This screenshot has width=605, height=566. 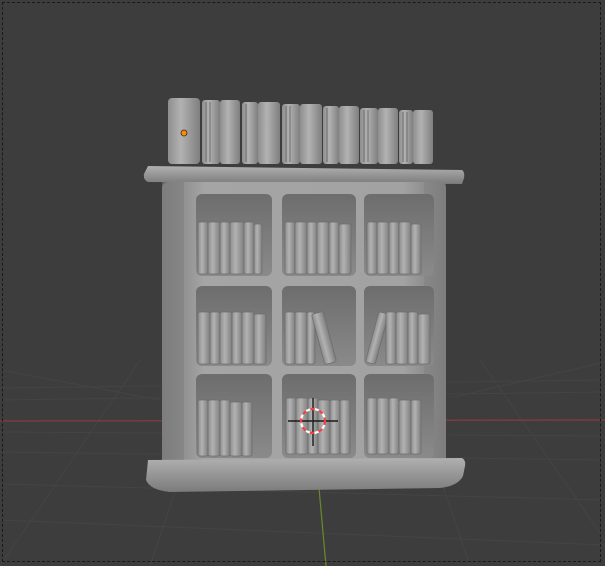 What do you see at coordinates (306, 475) in the screenshot?
I see `base-slab` at bounding box center [306, 475].